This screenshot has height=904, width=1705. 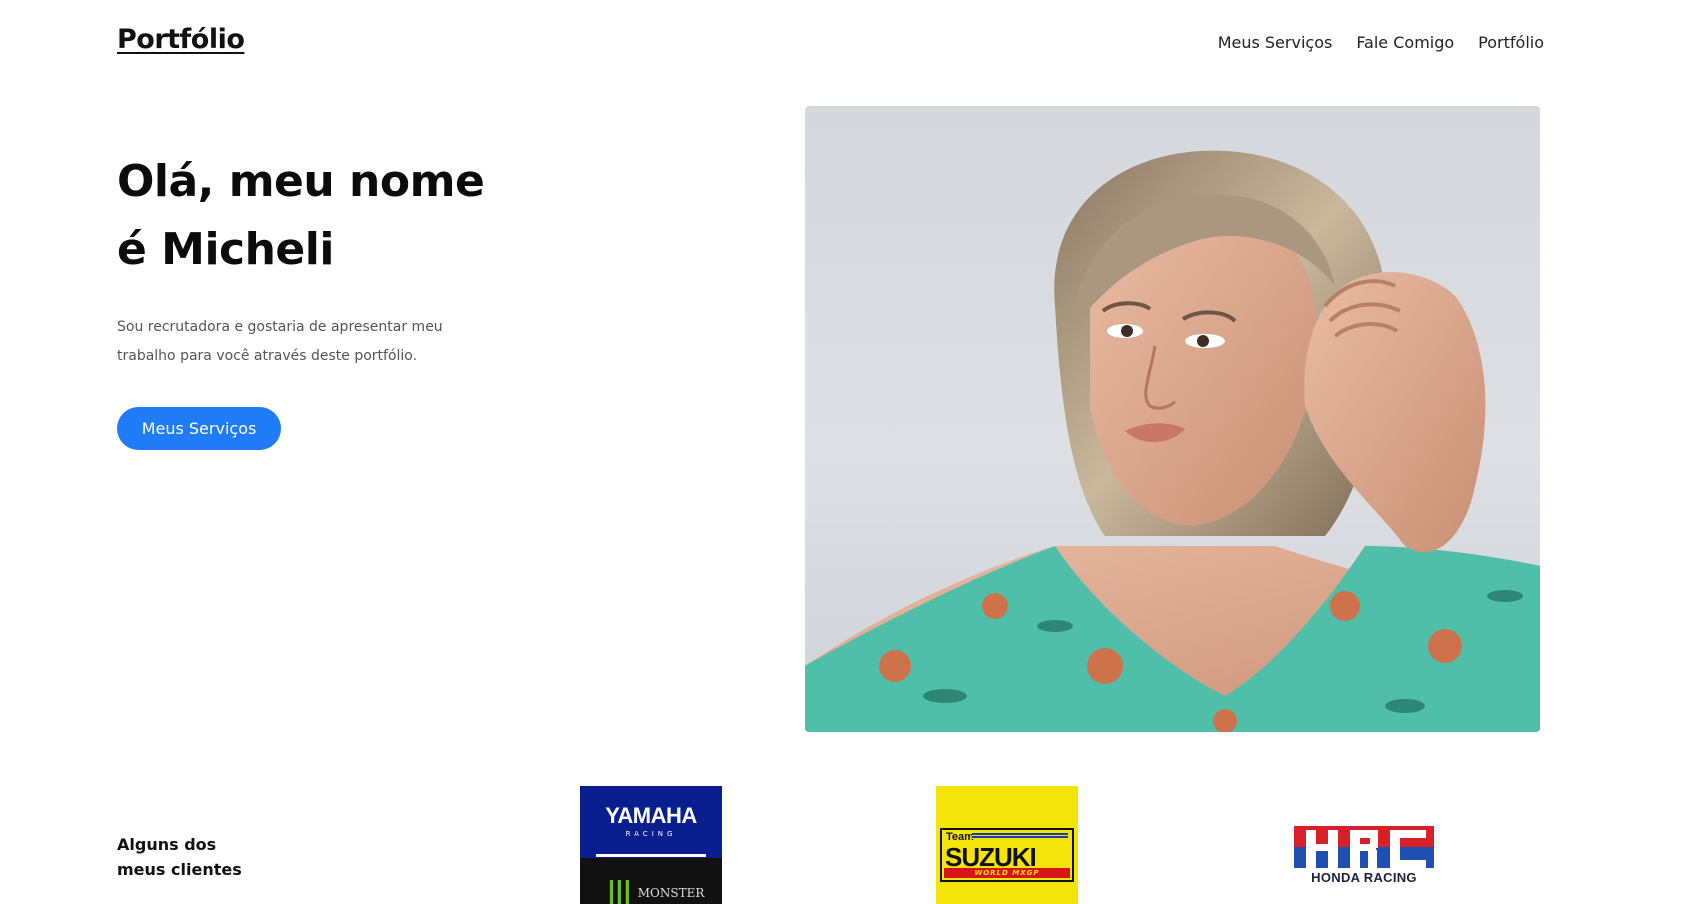 What do you see at coordinates (1364, 847) in the screenshot?
I see `hrc-letters-graphic` at bounding box center [1364, 847].